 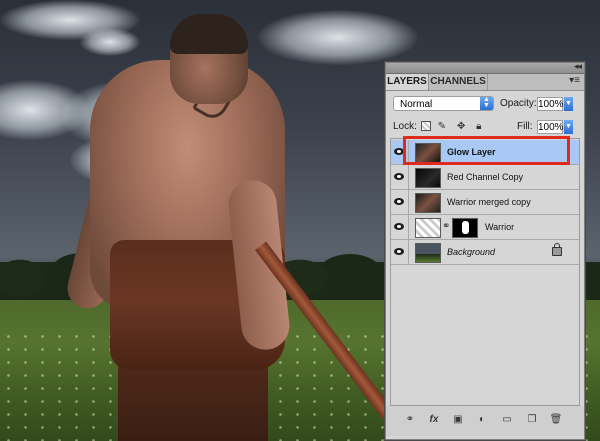 What do you see at coordinates (507, 420) in the screenshot?
I see `folder-icon: ▭` at bounding box center [507, 420].